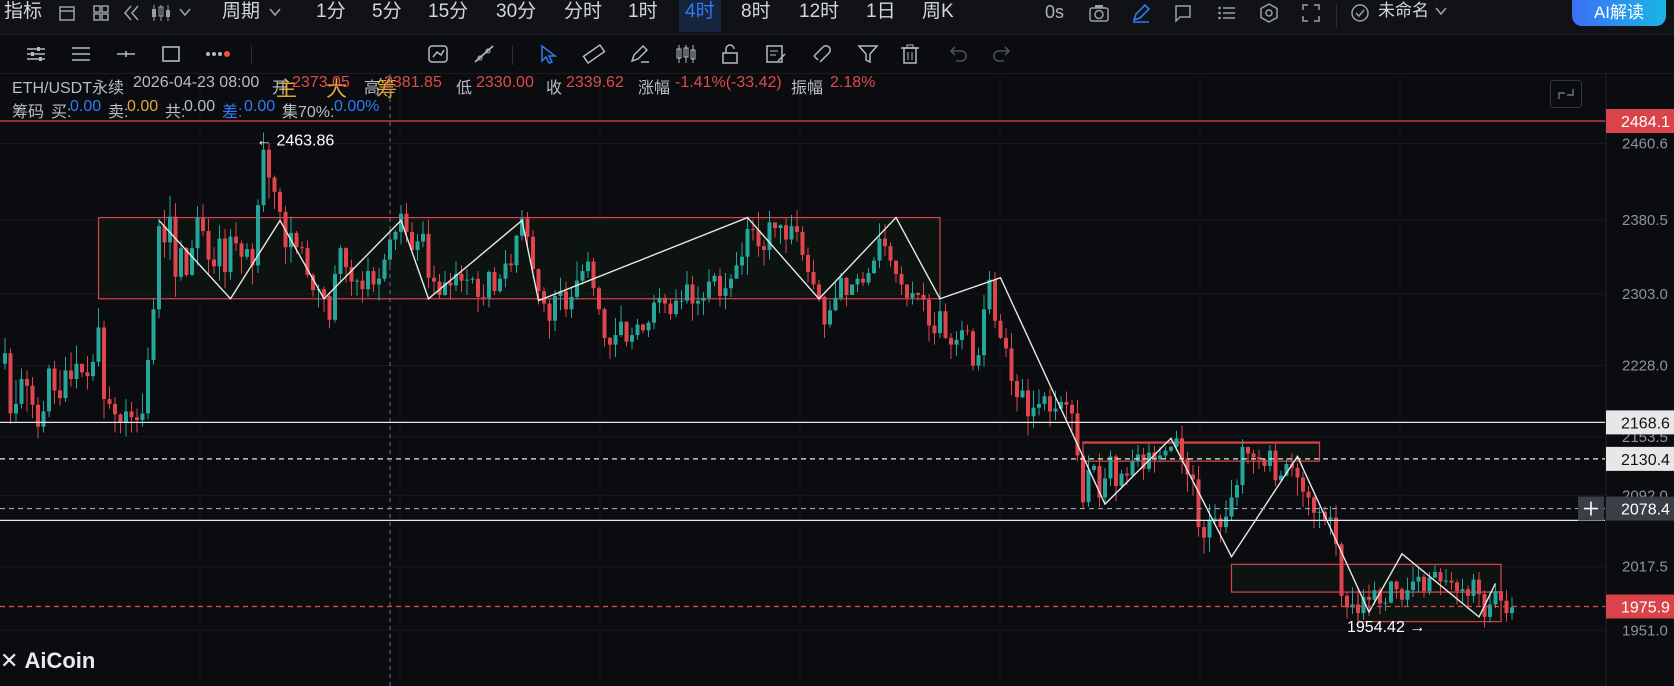  I want to click on layout-name: 未命名, so click(1403, 17).